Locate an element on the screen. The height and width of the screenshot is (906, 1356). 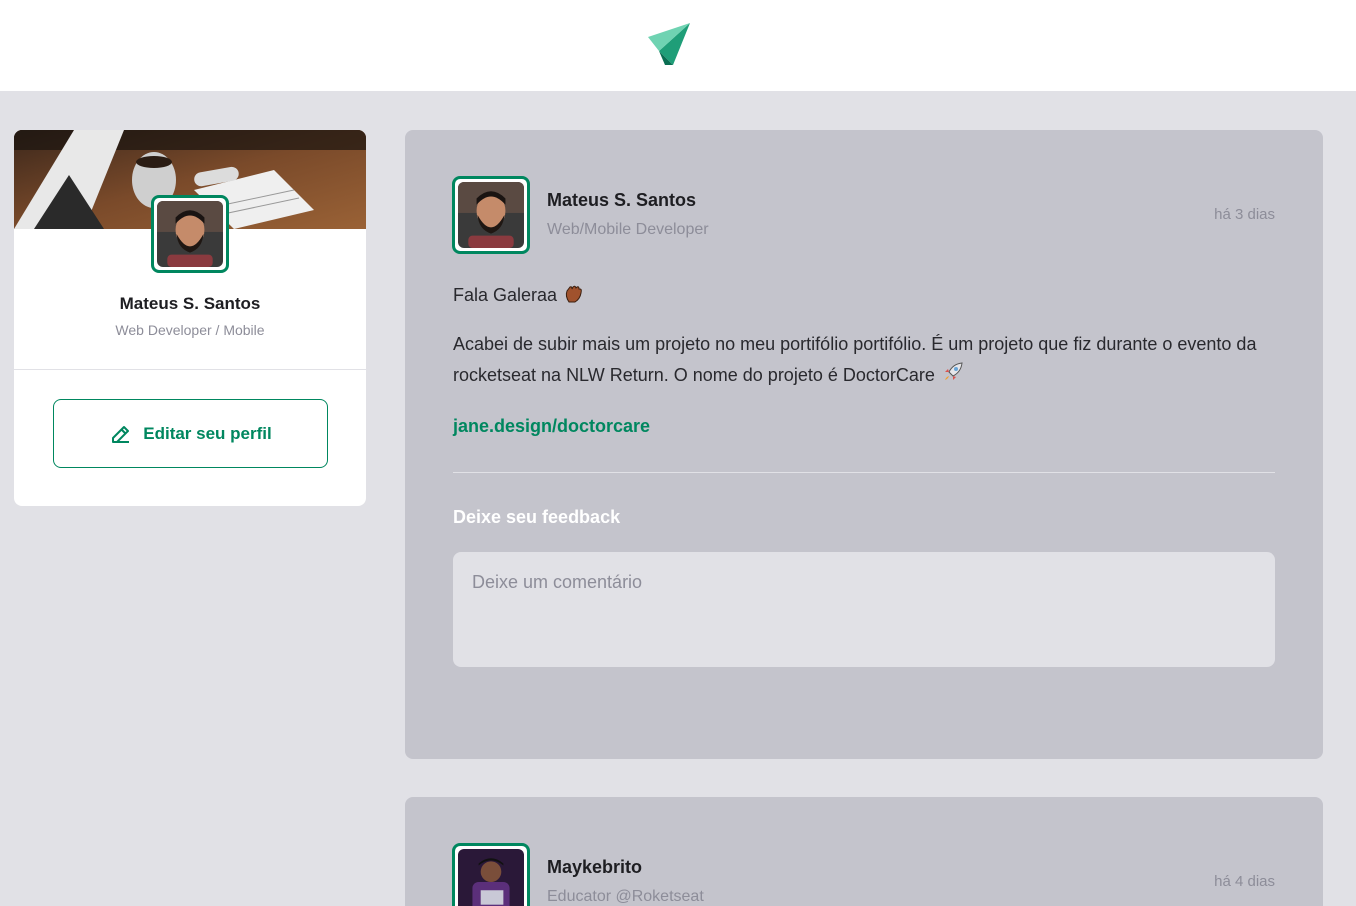
edit-profile-button: Editar seu perfil is located at coordinates (190, 433).